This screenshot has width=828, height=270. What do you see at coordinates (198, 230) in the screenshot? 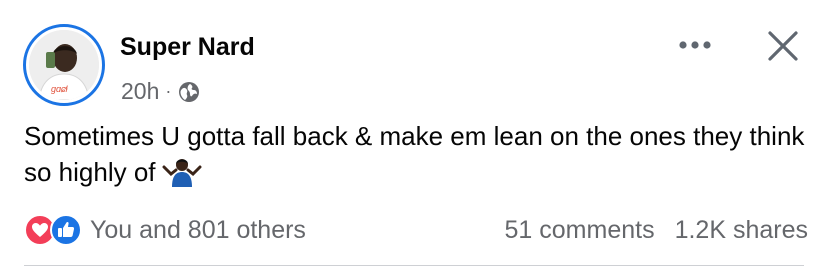
I see `reactions-count: You and 801 others` at bounding box center [198, 230].